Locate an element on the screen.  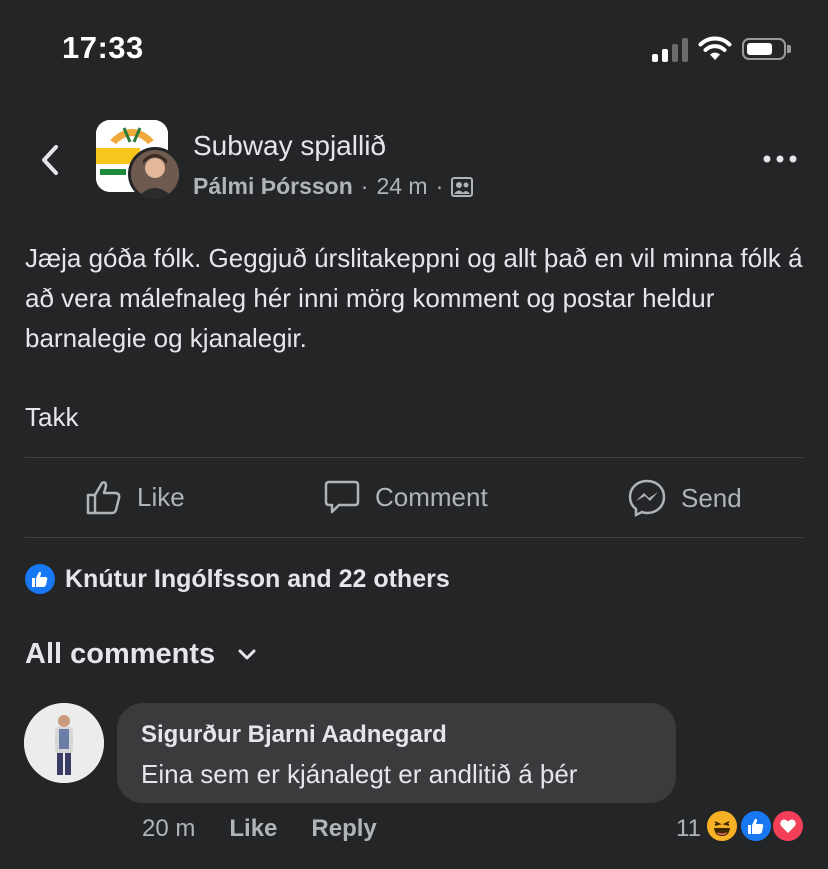
status-time: 17:33 is located at coordinates (103, 47).